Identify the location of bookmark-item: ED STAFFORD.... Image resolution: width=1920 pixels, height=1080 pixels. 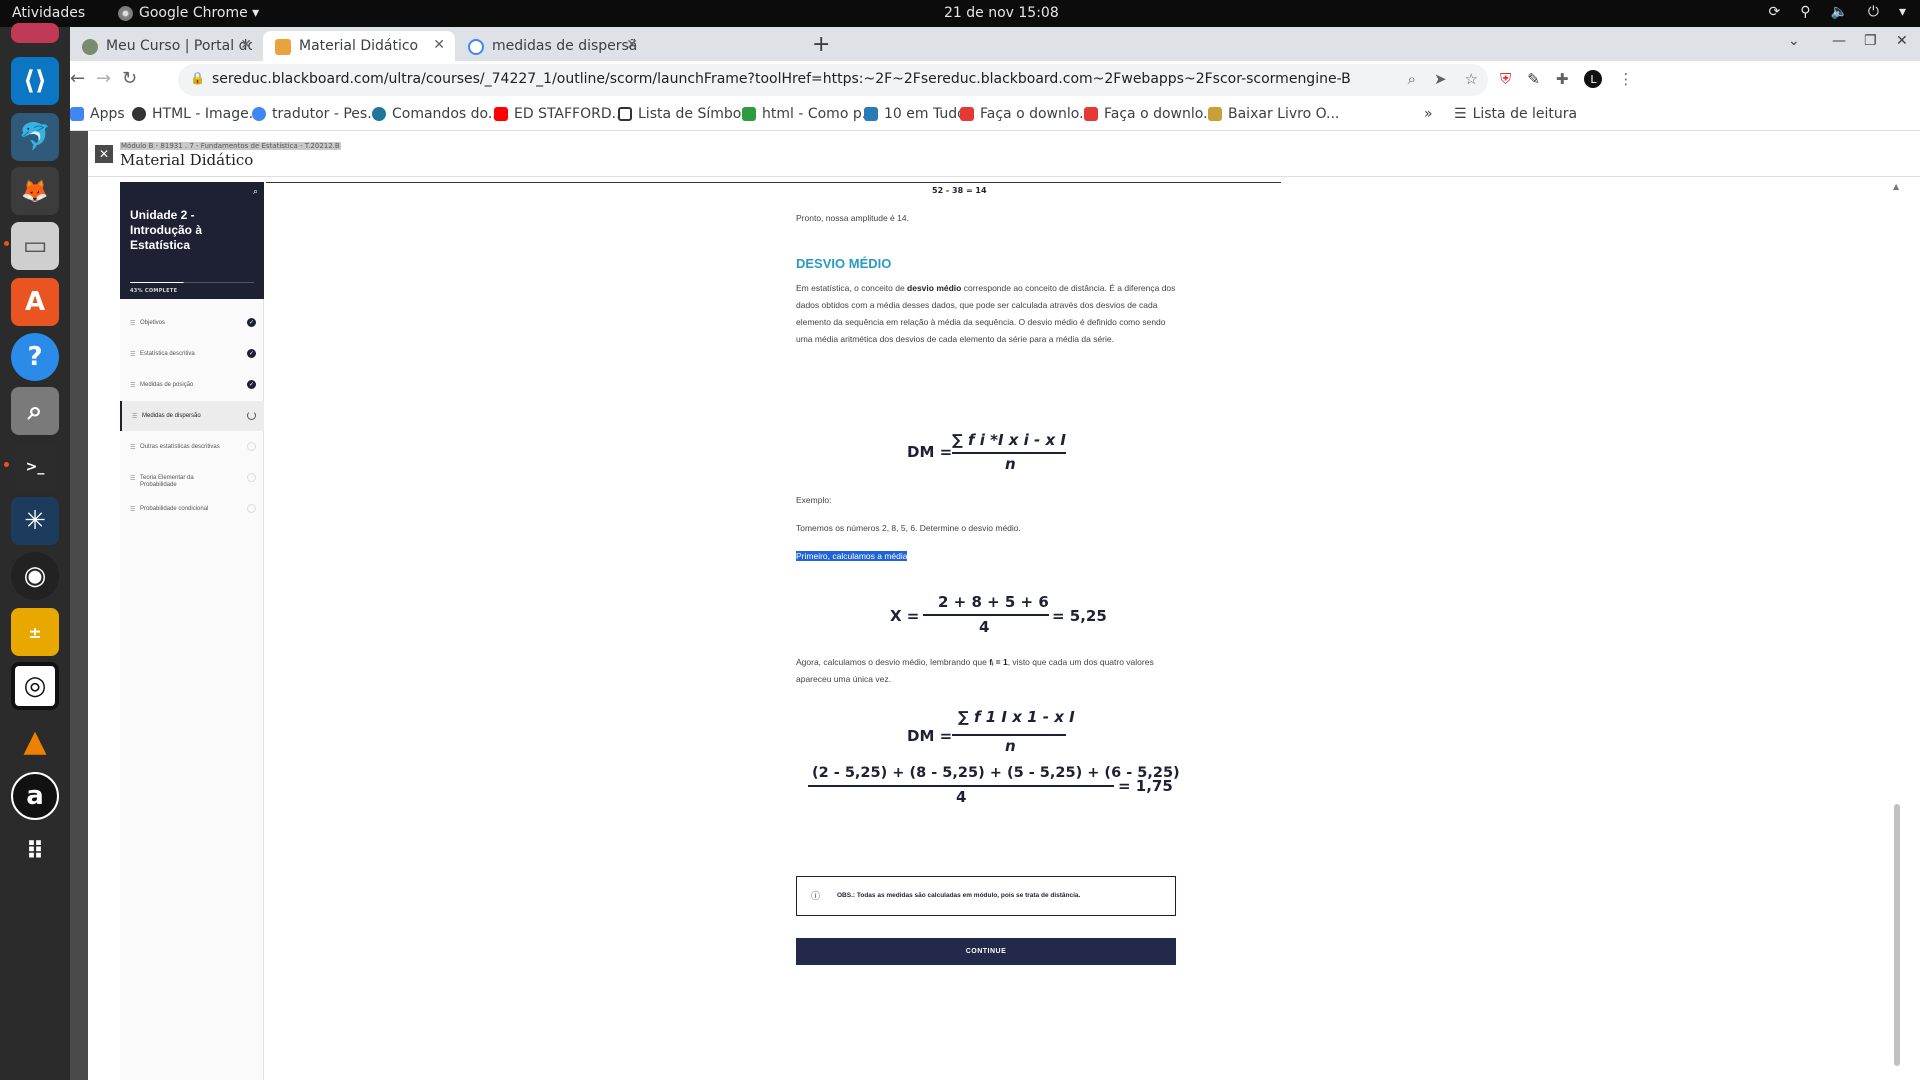
(559, 114).